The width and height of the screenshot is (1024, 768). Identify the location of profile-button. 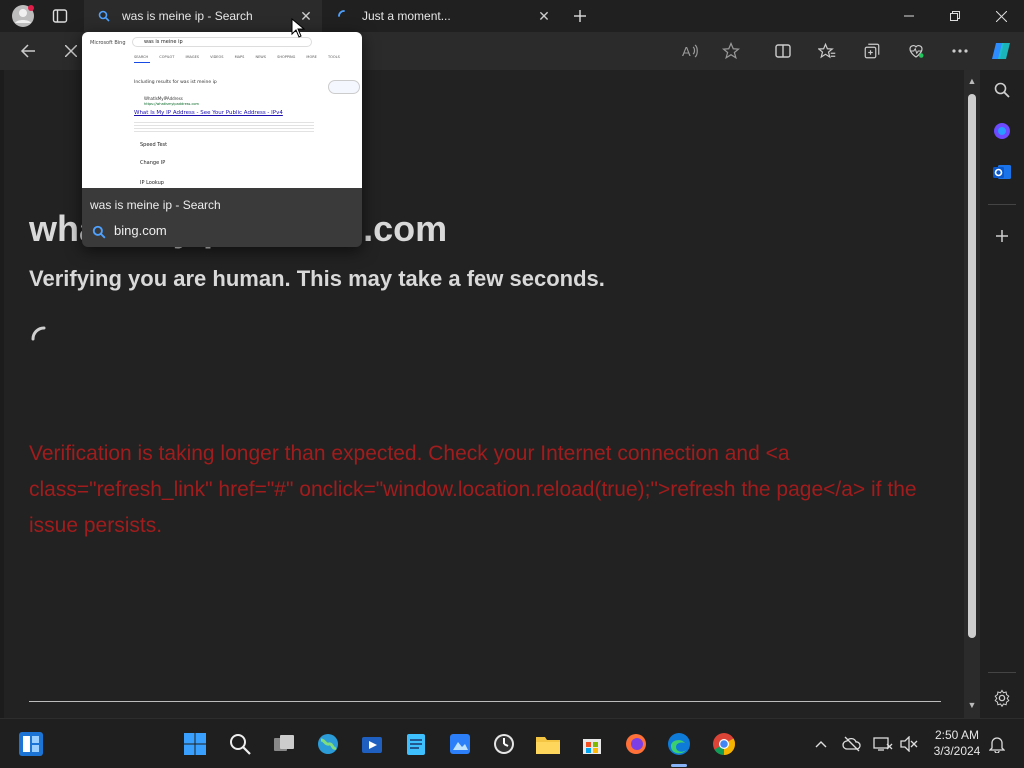
(23, 16).